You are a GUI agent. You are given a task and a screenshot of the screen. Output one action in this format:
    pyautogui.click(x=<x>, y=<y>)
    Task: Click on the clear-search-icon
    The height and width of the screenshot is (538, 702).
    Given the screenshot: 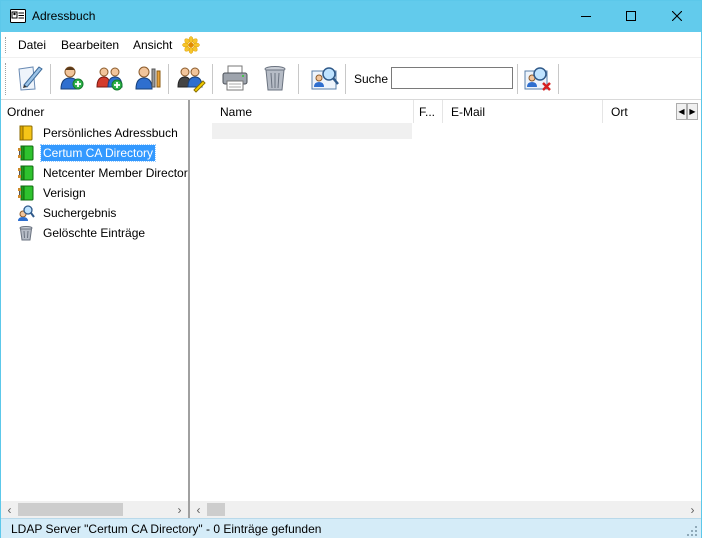 What is the action you would take?
    pyautogui.click(x=538, y=79)
    